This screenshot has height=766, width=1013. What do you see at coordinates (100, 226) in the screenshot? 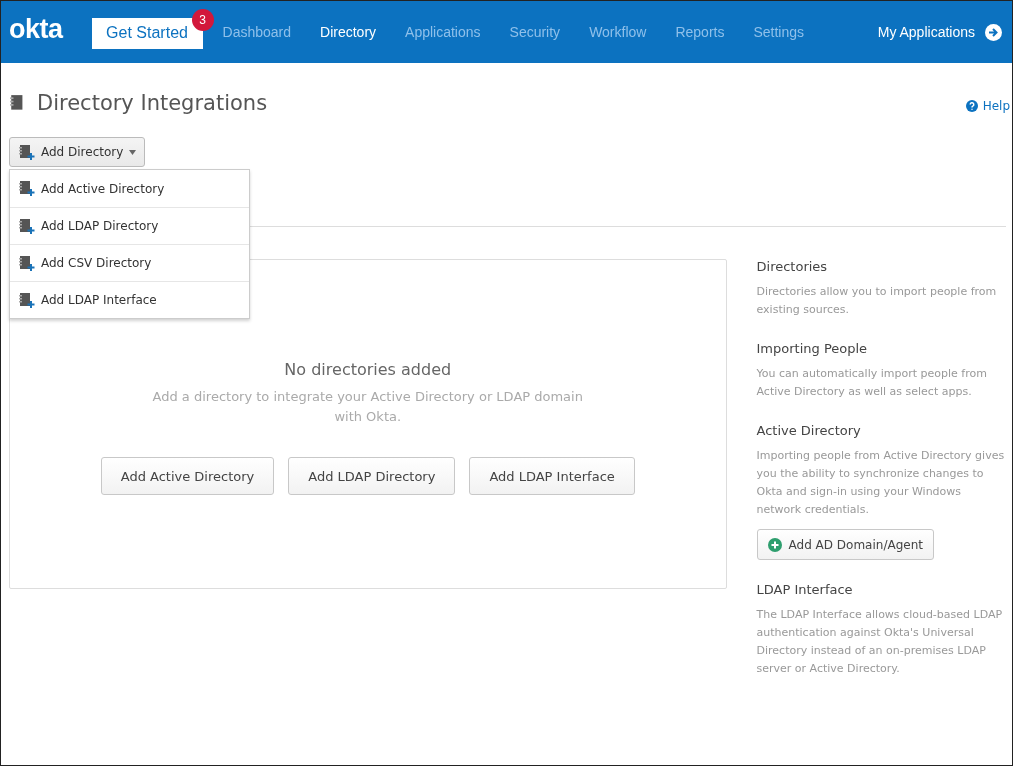
I see `menu-item-label: Add LDAP Directory` at bounding box center [100, 226].